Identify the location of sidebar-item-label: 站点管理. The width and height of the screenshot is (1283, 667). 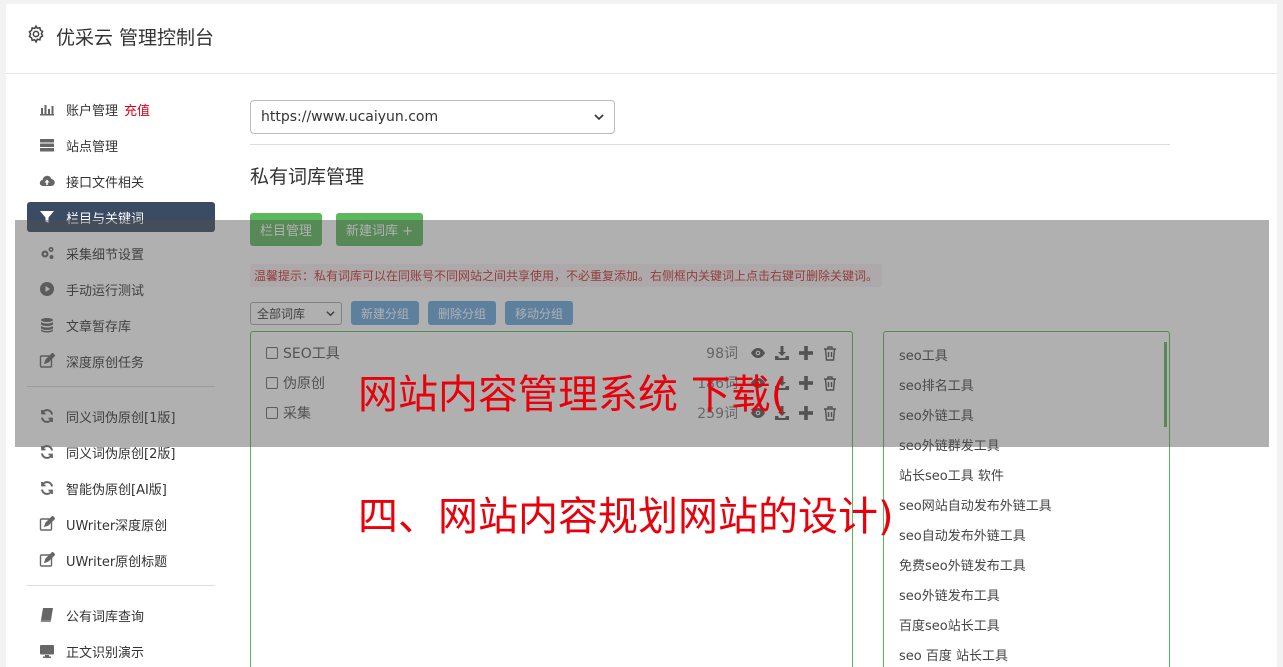
(92, 147).